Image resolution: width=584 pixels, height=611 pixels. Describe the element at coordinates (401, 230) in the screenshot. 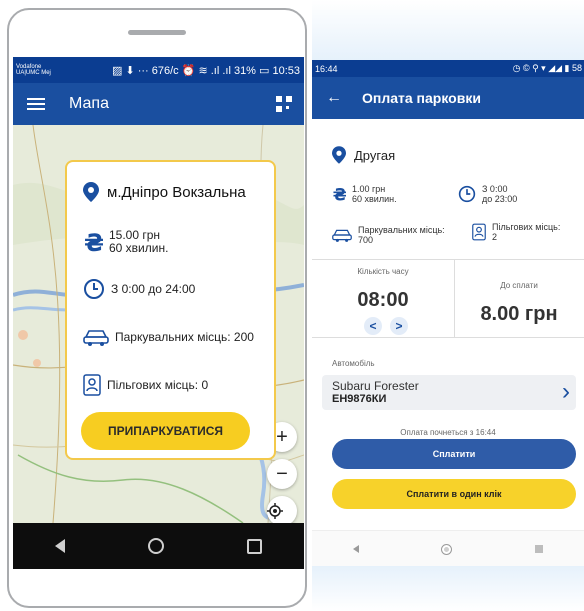

I see `parking-label: Паркувальних місць:` at that location.